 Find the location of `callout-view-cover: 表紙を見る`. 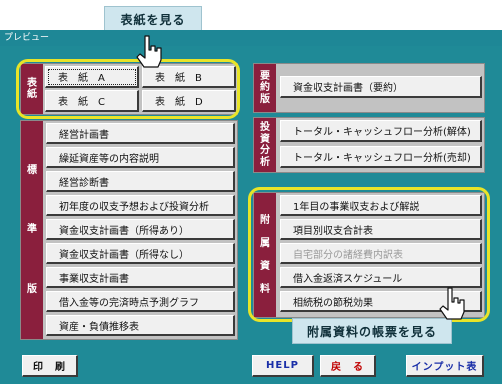

callout-view-cover: 表紙を見る is located at coordinates (153, 19).